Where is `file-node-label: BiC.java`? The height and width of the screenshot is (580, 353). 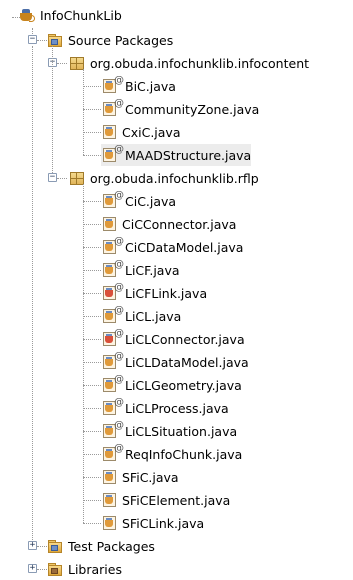 file-node-label: BiC.java is located at coordinates (150, 86).